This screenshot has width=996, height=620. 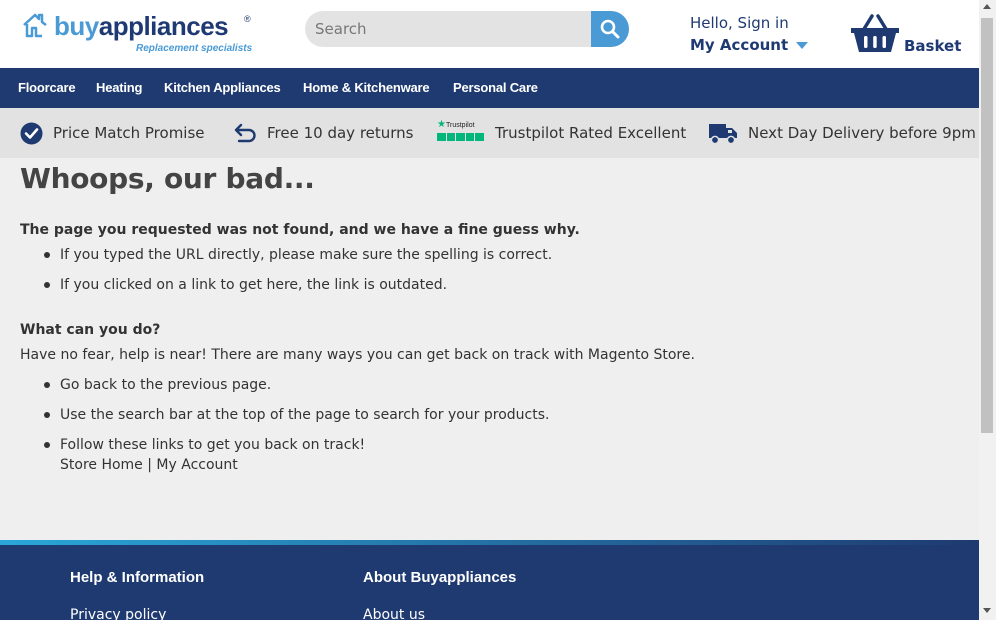 What do you see at coordinates (137, 577) in the screenshot?
I see `footer-heading-help: Help & Information` at bounding box center [137, 577].